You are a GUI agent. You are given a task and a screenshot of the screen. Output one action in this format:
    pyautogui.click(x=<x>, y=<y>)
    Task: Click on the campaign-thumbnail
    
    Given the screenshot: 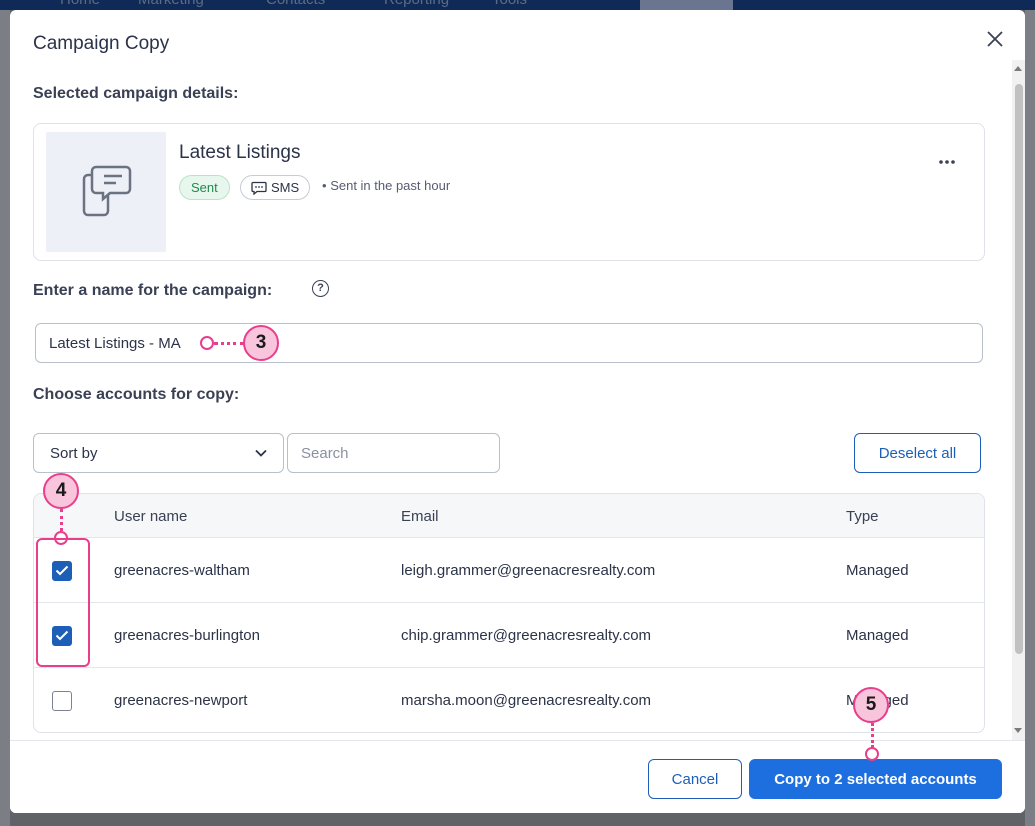 What is the action you would take?
    pyautogui.click(x=106, y=192)
    